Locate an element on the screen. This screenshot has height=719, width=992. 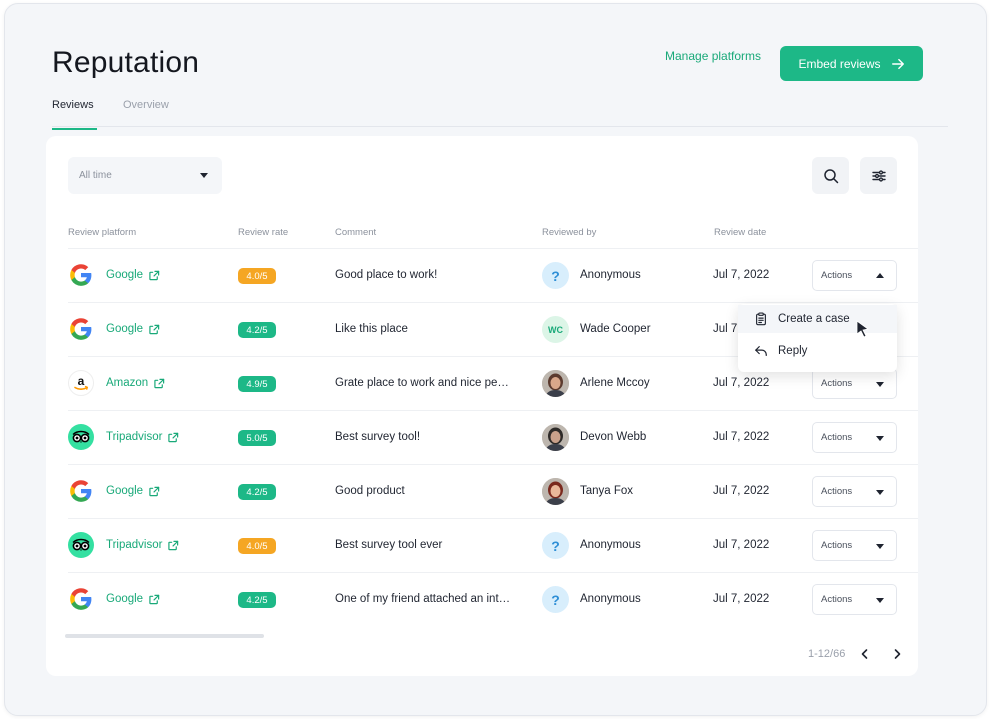
actions-dropdown-menu: Create a case Reply is located at coordinates (817, 338).